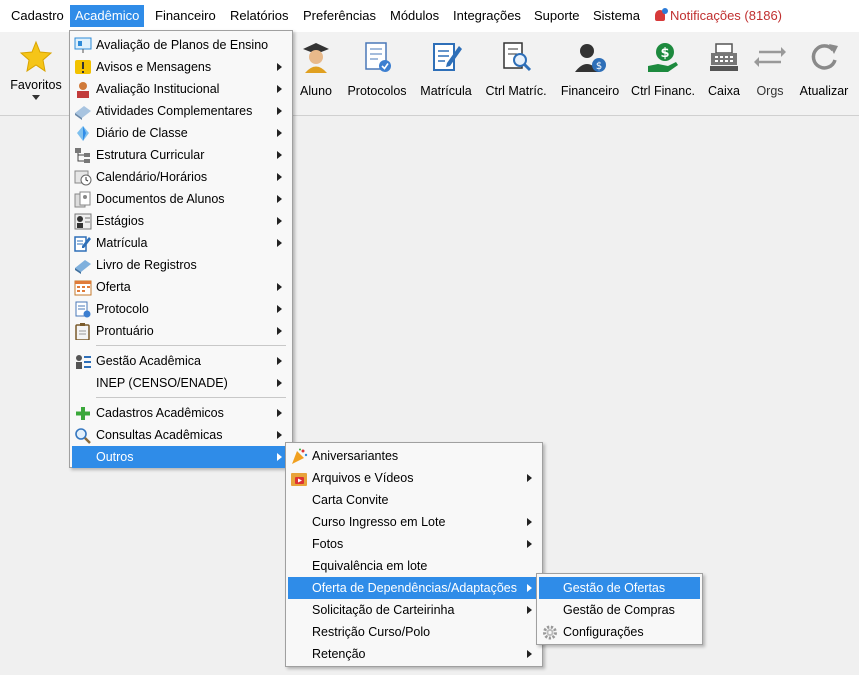 The width and height of the screenshot is (859, 675). I want to click on menu-item-livro-registros: Livro de Registros, so click(181, 265).